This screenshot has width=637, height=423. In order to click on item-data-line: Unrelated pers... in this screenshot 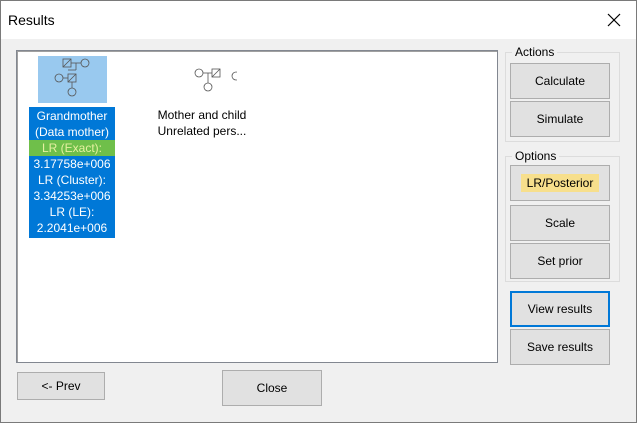, I will do `click(202, 131)`.